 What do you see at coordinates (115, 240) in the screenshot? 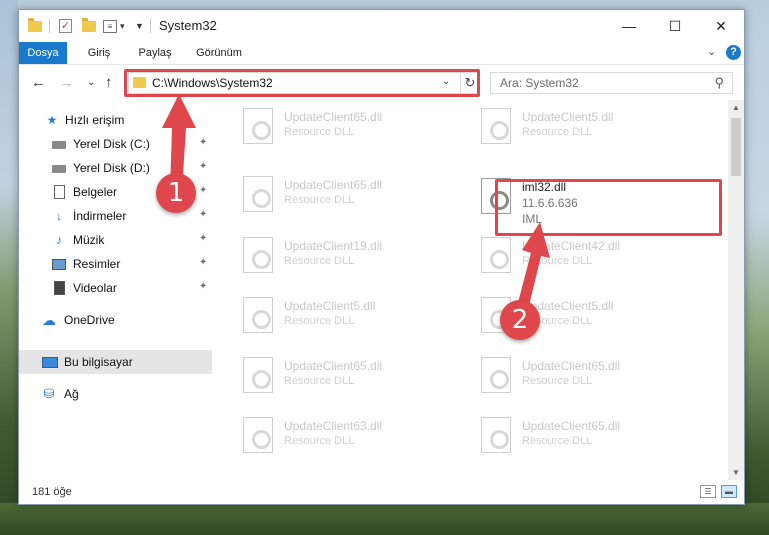
I see `sidebar-item-music: ♪ Müzik ✦` at bounding box center [115, 240].